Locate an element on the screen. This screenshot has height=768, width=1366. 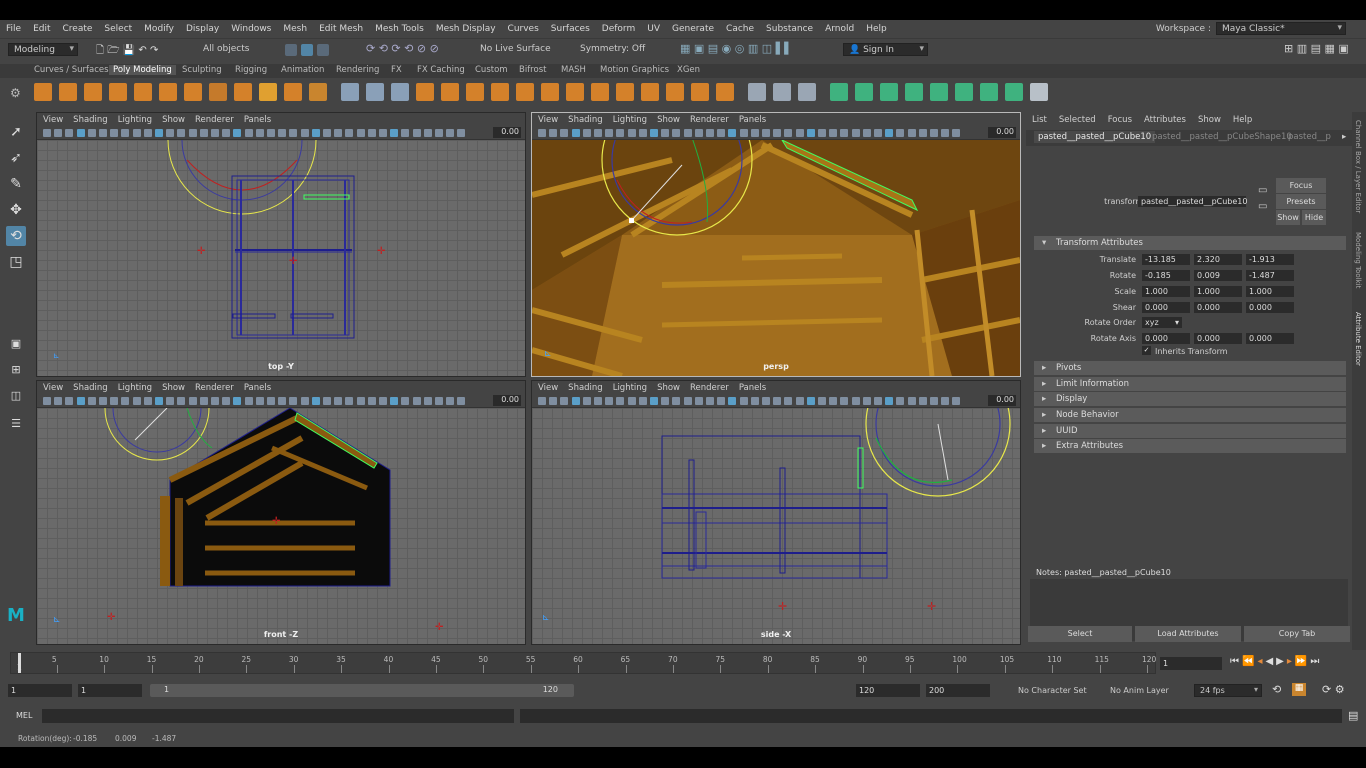
workspace-dropdown: Maya Classic* is located at coordinates (1281, 28).